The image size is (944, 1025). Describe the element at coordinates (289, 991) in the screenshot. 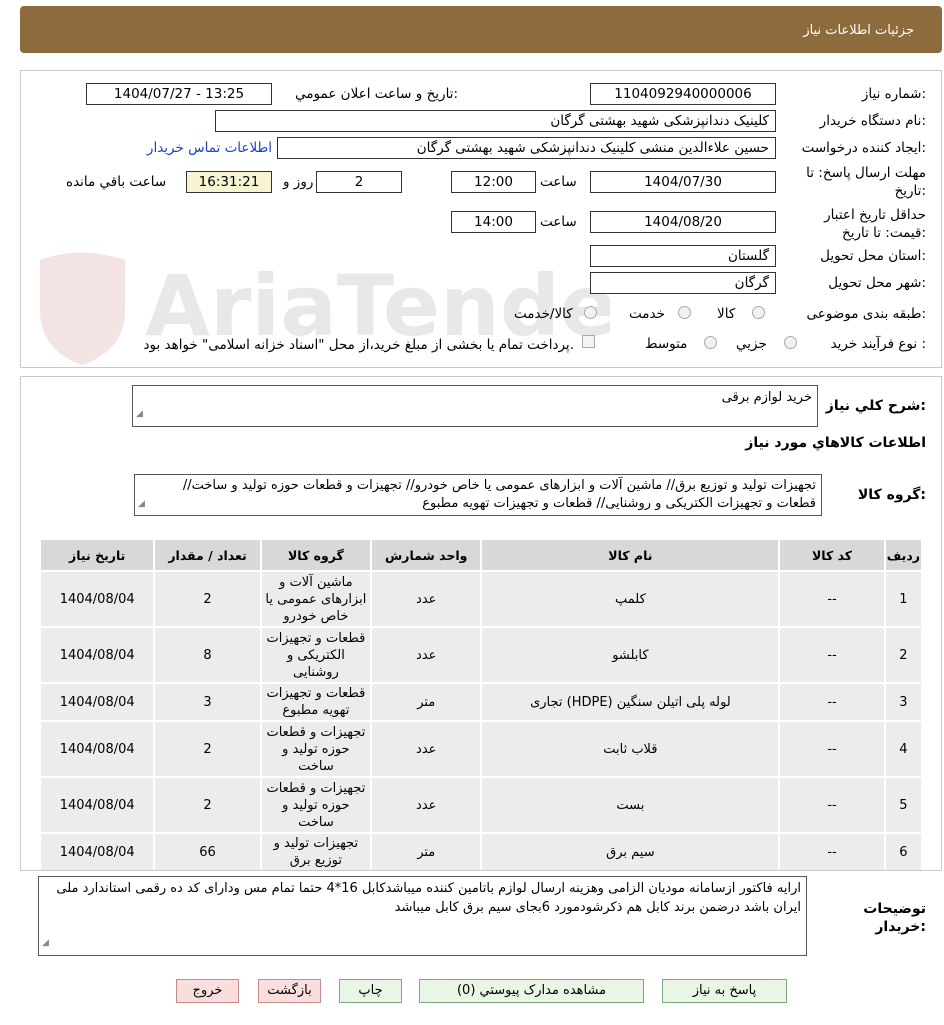

I see `back-button: بازگشت` at that location.